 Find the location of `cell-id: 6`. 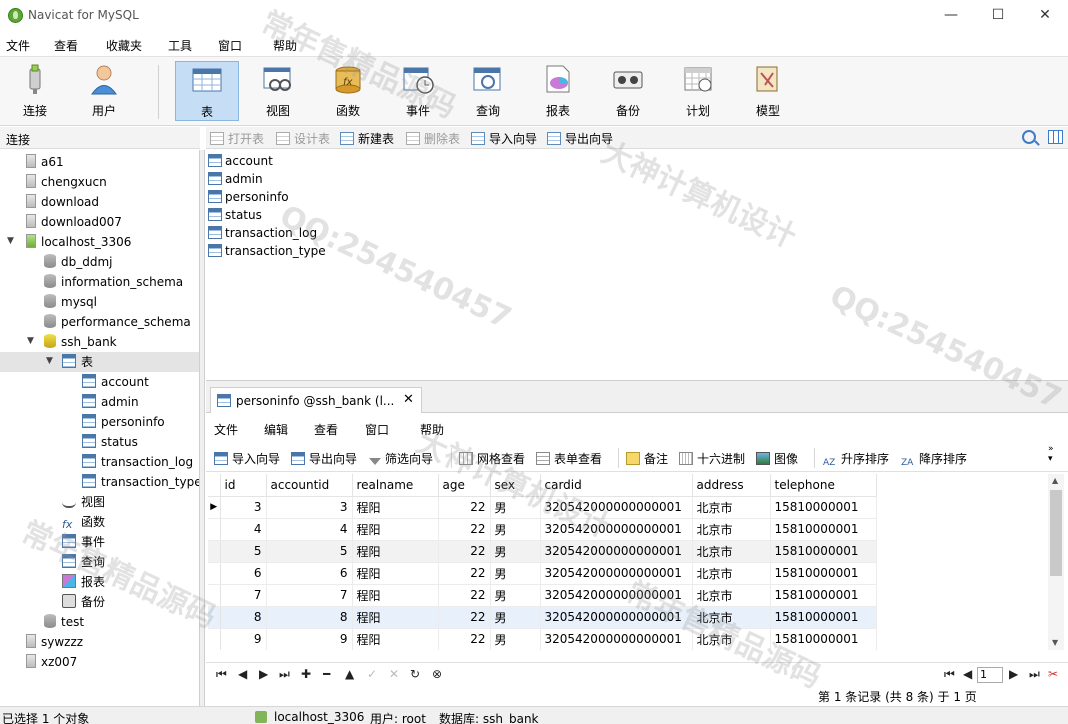

cell-id: 6 is located at coordinates (243, 573).